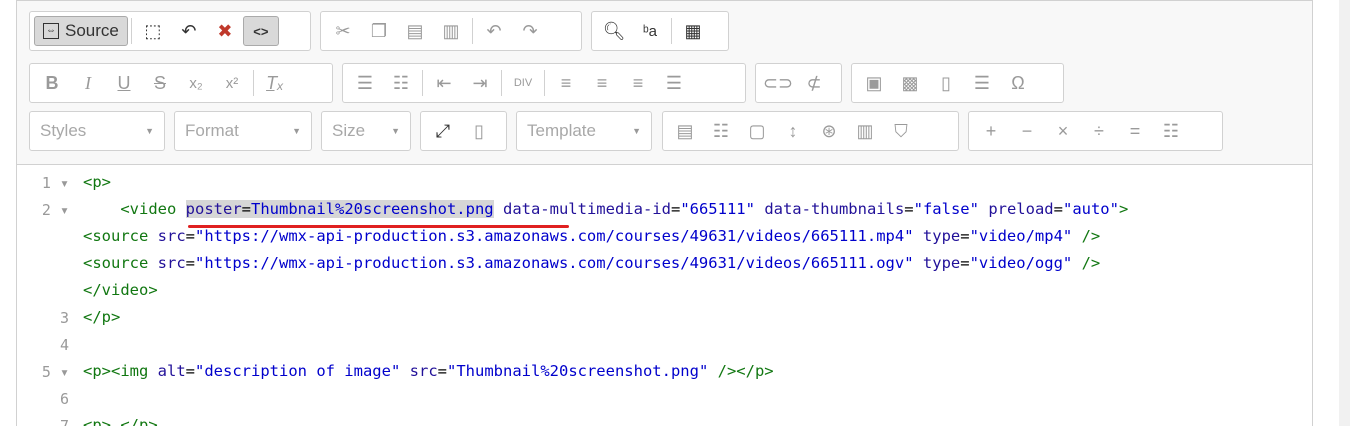  Describe the element at coordinates (189, 31) in the screenshot. I see `add-comment-icon: ↶` at that location.